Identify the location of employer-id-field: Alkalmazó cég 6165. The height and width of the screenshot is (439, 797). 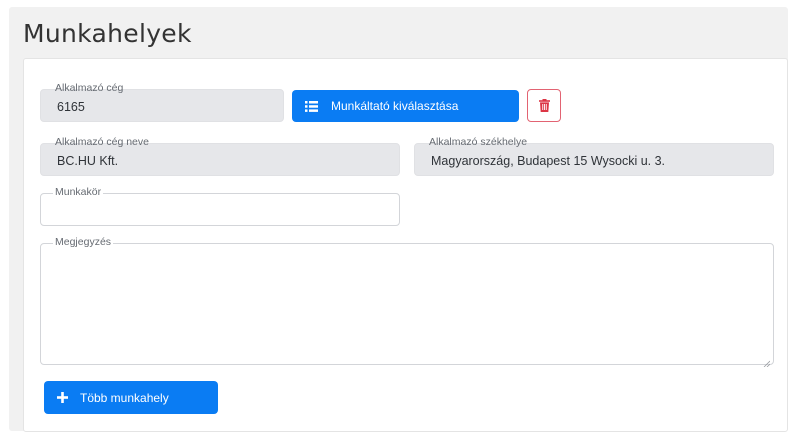
(162, 102).